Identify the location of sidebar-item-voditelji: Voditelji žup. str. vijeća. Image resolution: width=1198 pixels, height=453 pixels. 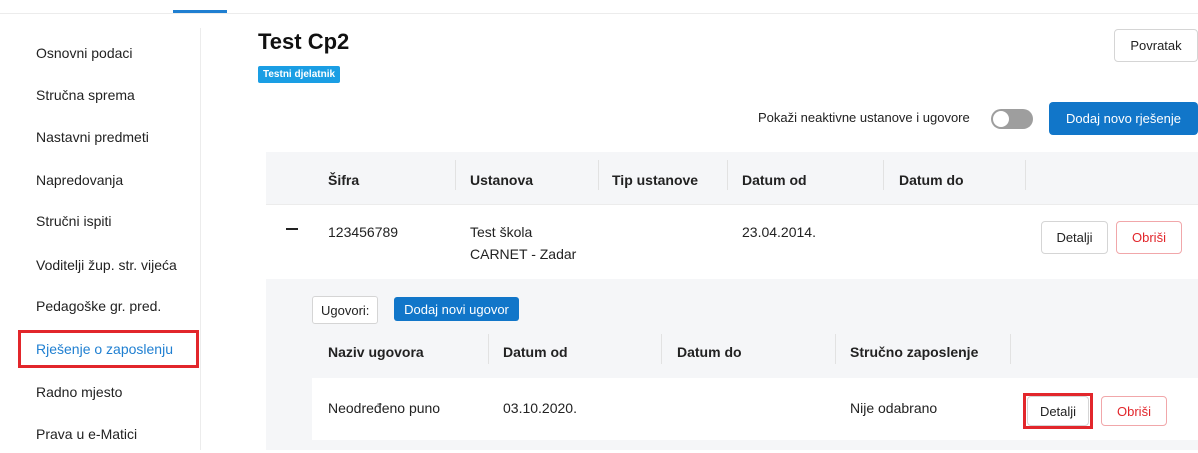
(108, 265).